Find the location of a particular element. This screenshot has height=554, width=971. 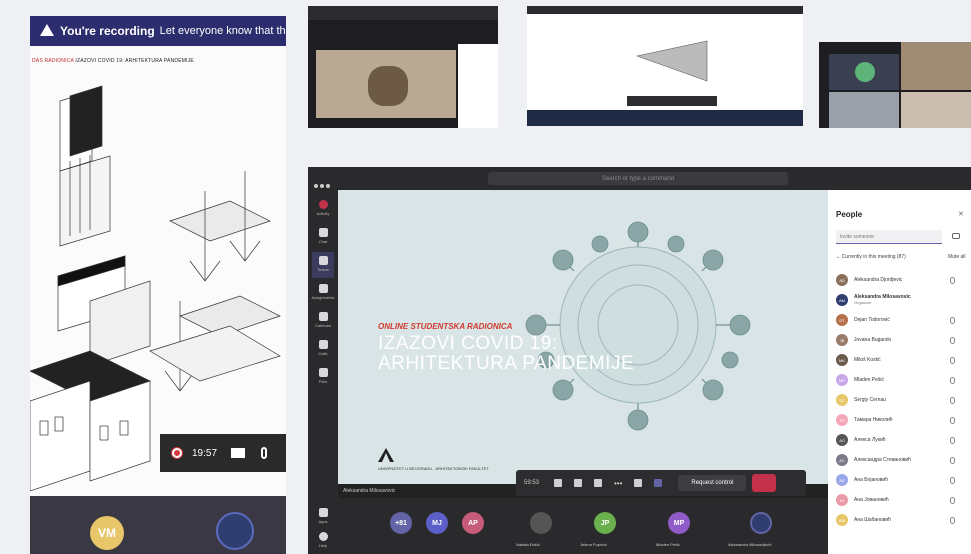

rail-item-assignments: Assignments is located at coordinates (323, 293).